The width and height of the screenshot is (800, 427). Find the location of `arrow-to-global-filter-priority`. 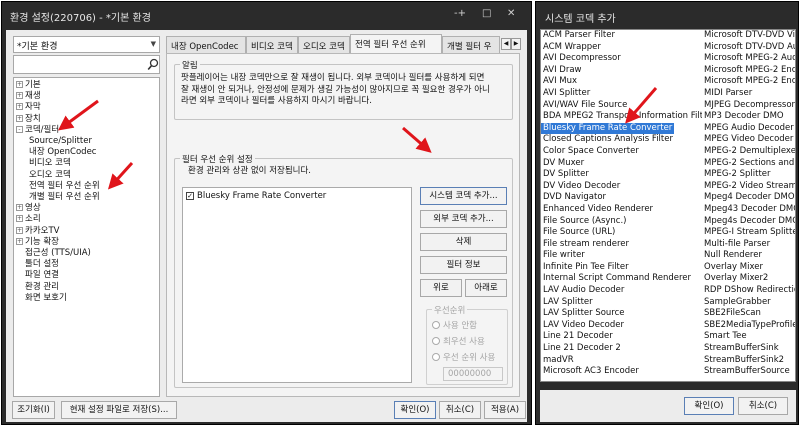

arrow-to-global-filter-priority is located at coordinates (120, 175).